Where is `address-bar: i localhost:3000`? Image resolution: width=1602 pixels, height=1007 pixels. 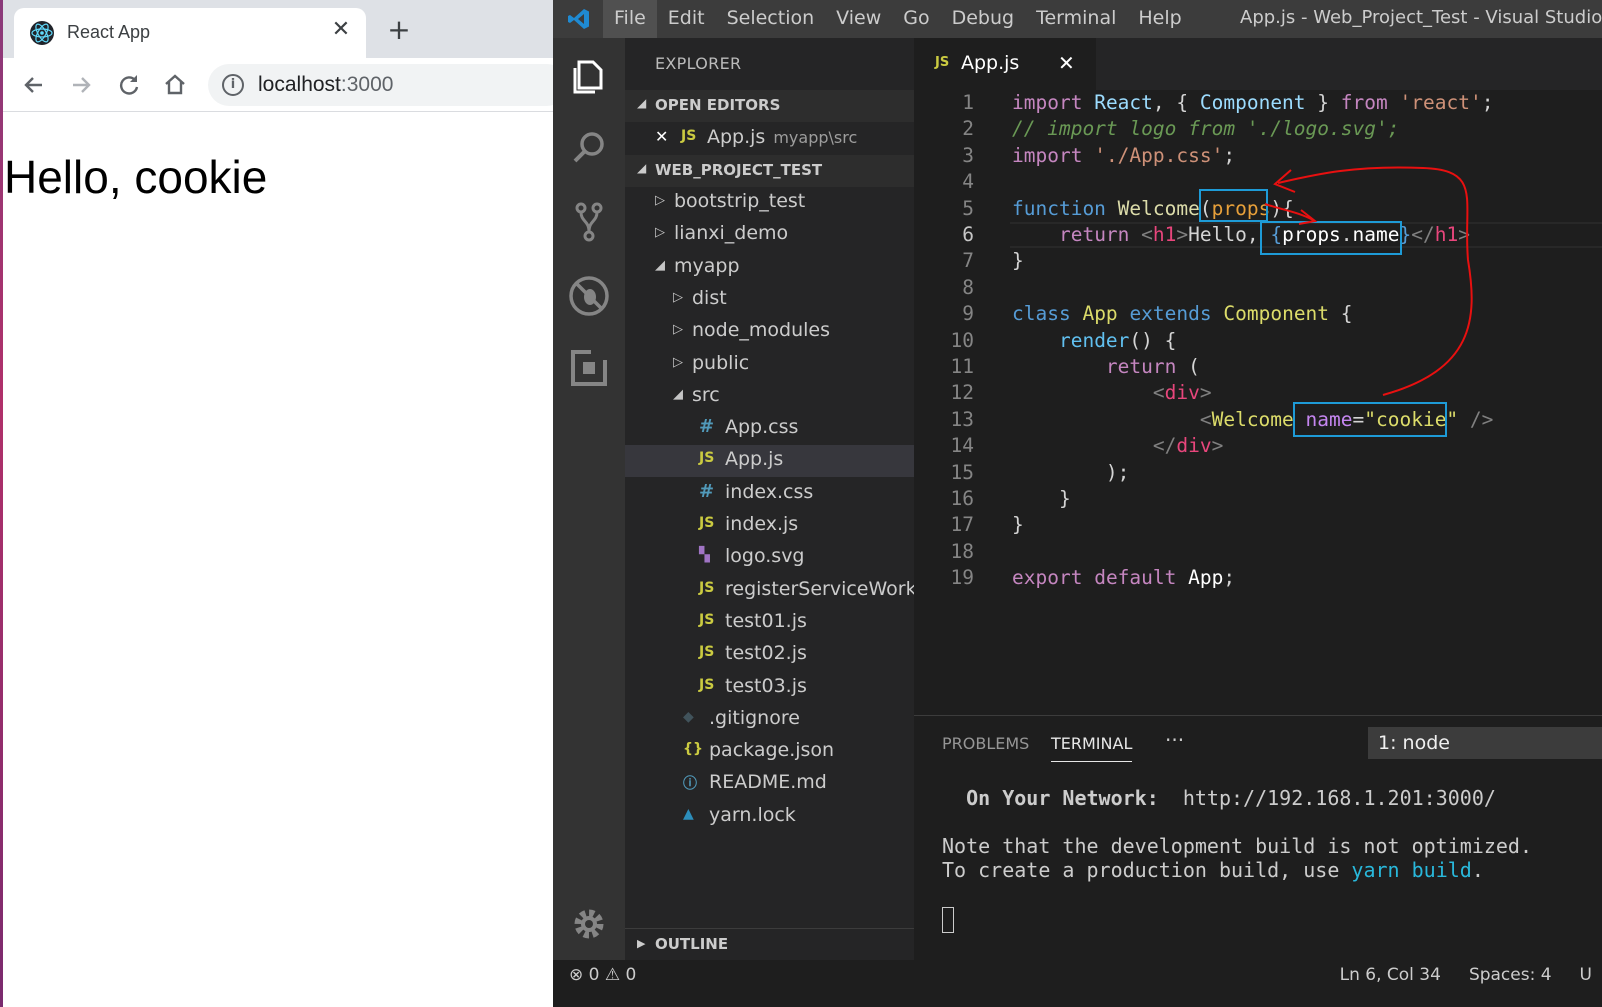 address-bar: i localhost:3000 is located at coordinates (388, 85).